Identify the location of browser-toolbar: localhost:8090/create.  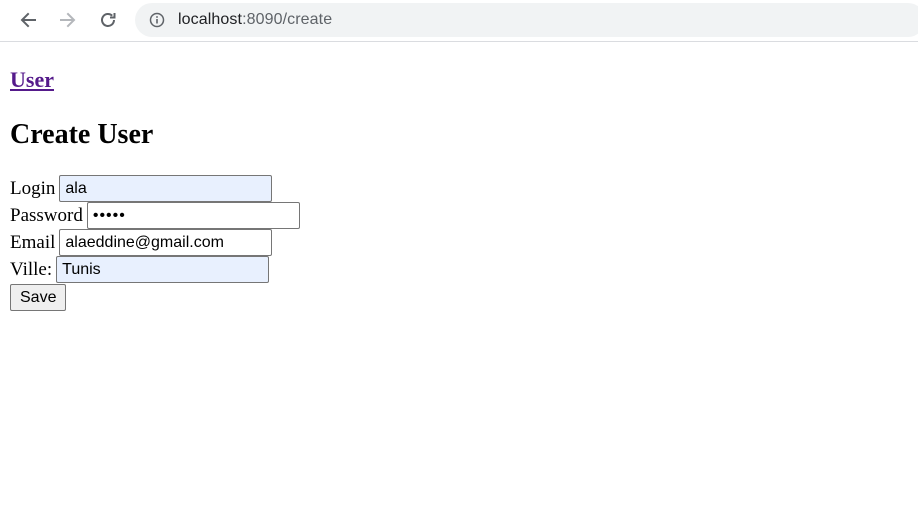
(459, 21).